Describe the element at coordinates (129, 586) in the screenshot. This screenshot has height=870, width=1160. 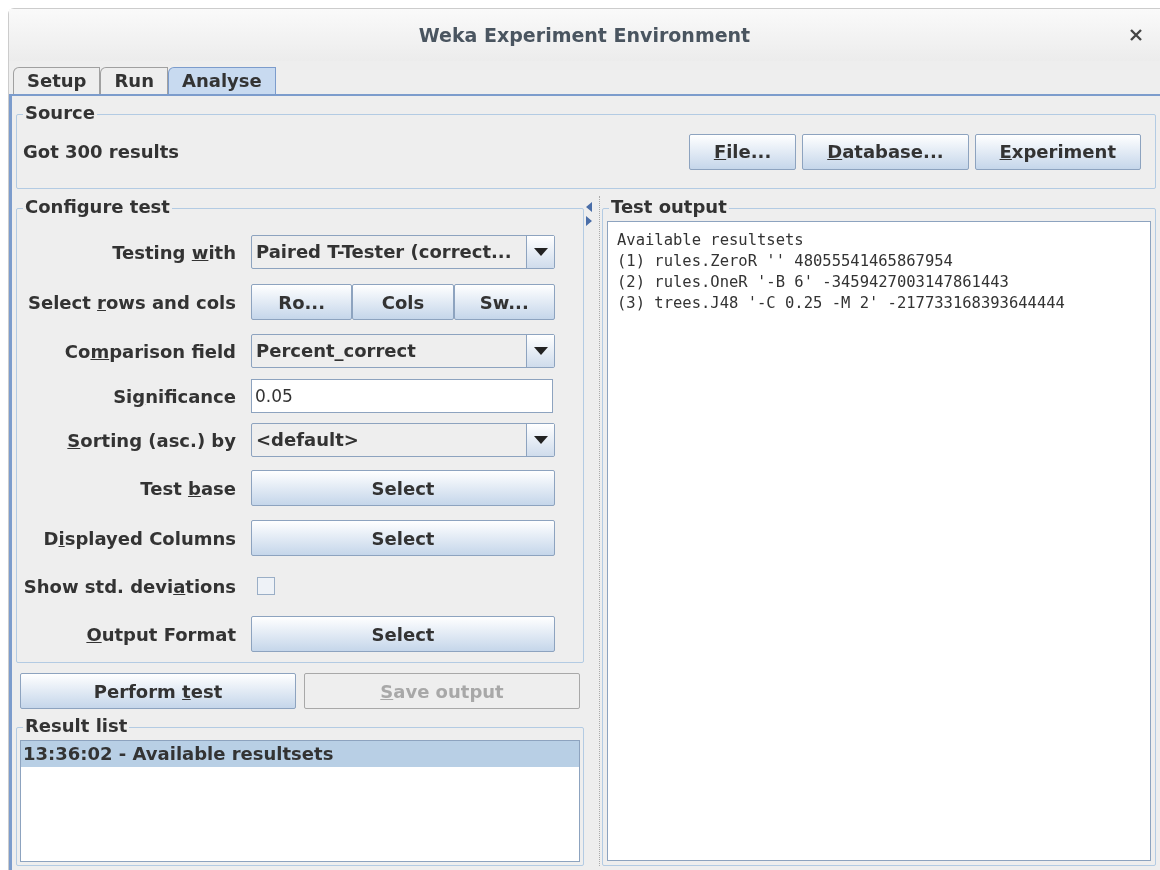
I see `field-label: Show std. deviations` at that location.